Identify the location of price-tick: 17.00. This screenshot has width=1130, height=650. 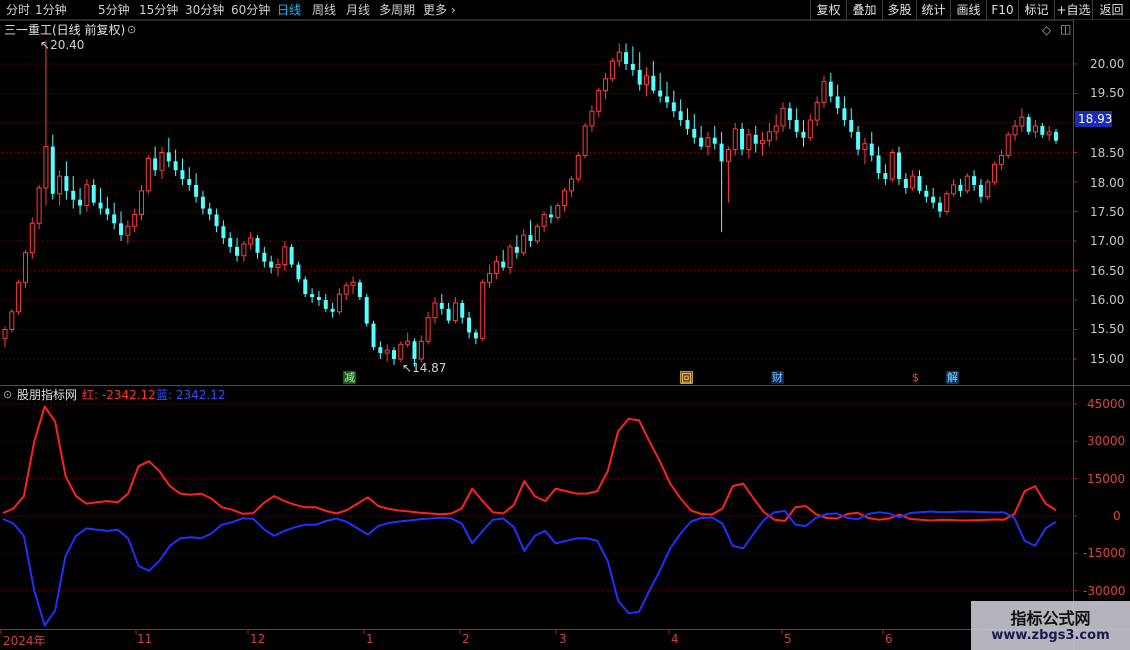
(1107, 241).